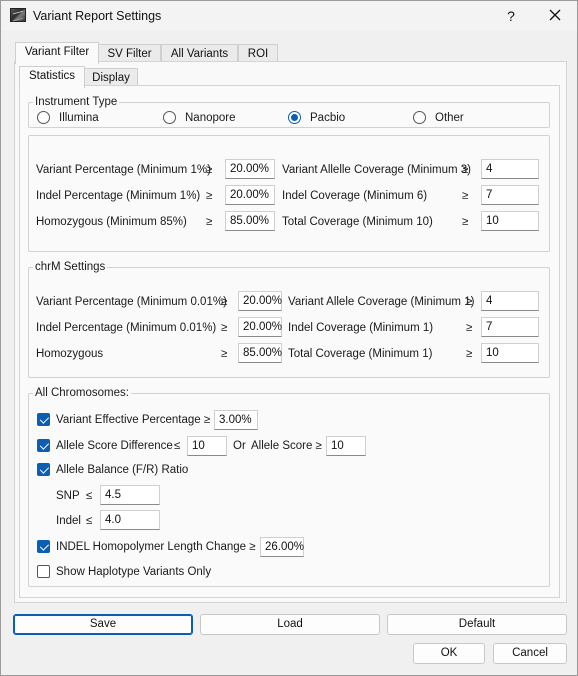 This screenshot has height=676, width=578. I want to click on app-icon, so click(18, 15).